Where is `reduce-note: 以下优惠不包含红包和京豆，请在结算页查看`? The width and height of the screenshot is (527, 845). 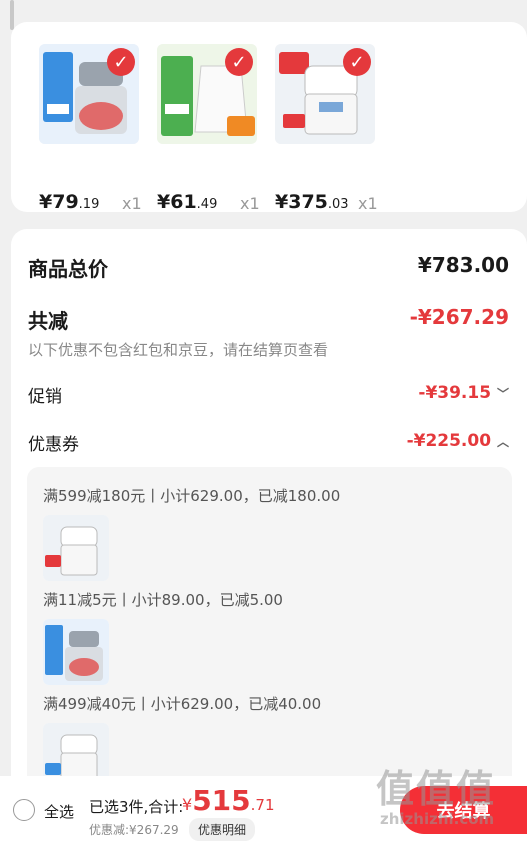
reduce-note: 以下优惠不包含红包和京豆，请在结算页查看 is located at coordinates (178, 350).